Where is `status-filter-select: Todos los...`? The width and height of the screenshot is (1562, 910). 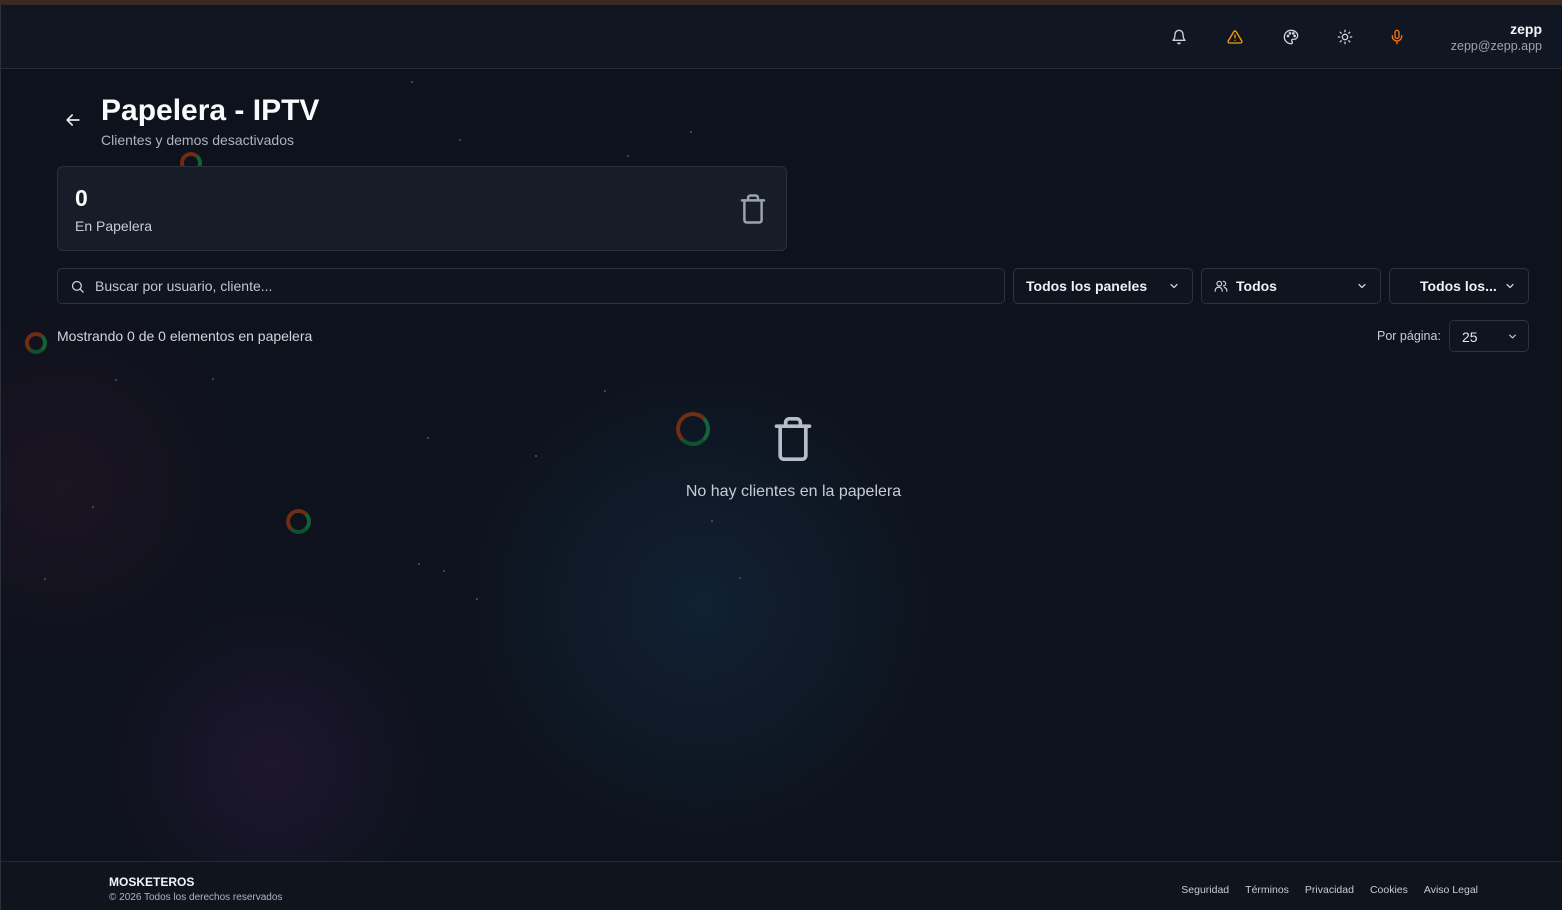 status-filter-select: Todos los... is located at coordinates (1459, 286).